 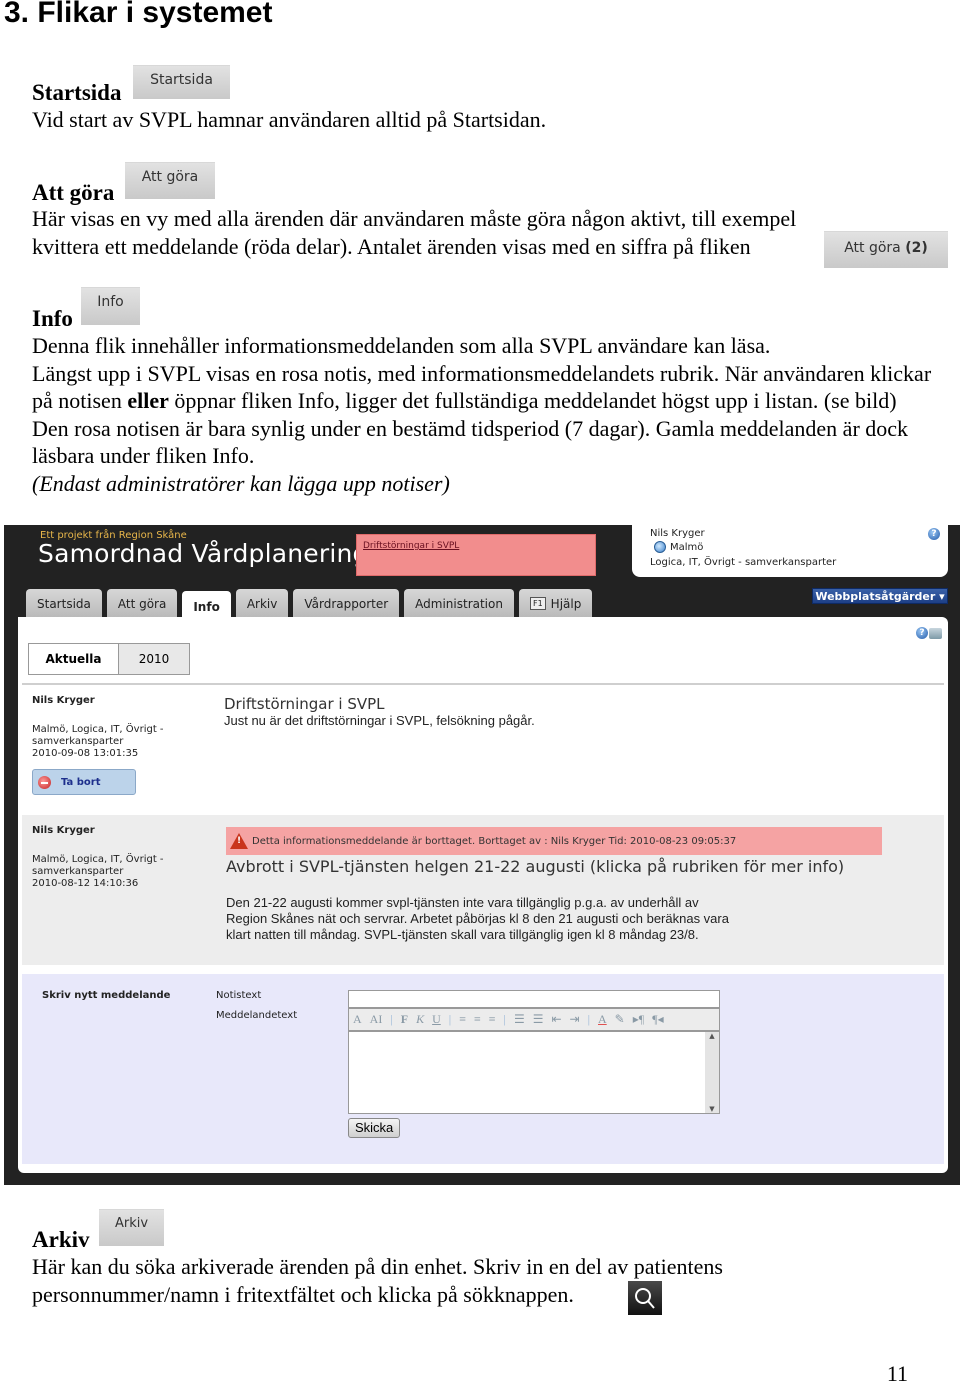 What do you see at coordinates (304, 704) in the screenshot?
I see `message-title: Driftstörningar i SVPL` at bounding box center [304, 704].